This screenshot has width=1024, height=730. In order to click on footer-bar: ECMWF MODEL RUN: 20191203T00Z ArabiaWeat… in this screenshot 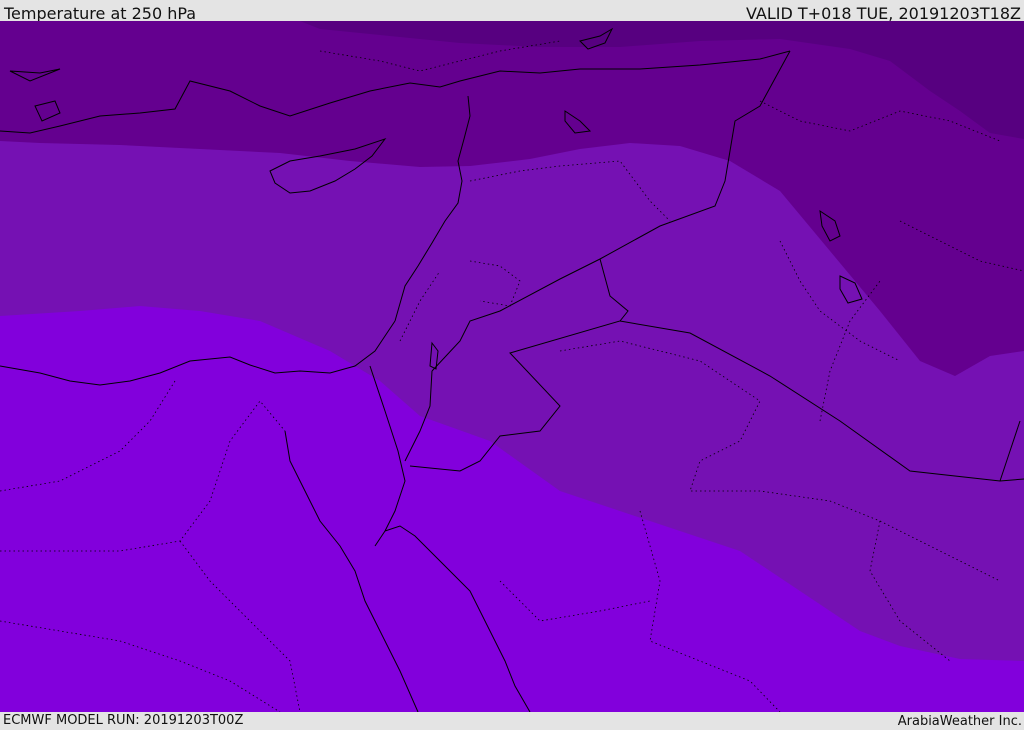, I will do `click(512, 720)`.